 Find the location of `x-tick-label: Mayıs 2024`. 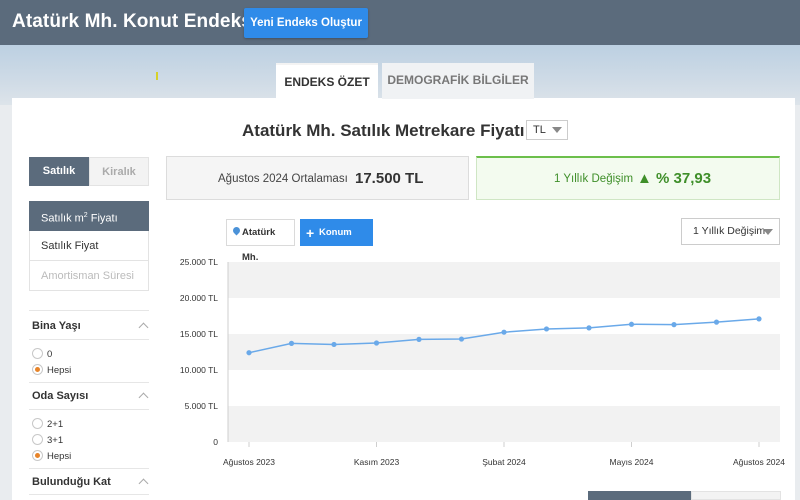

x-tick-label: Mayıs 2024 is located at coordinates (632, 462).